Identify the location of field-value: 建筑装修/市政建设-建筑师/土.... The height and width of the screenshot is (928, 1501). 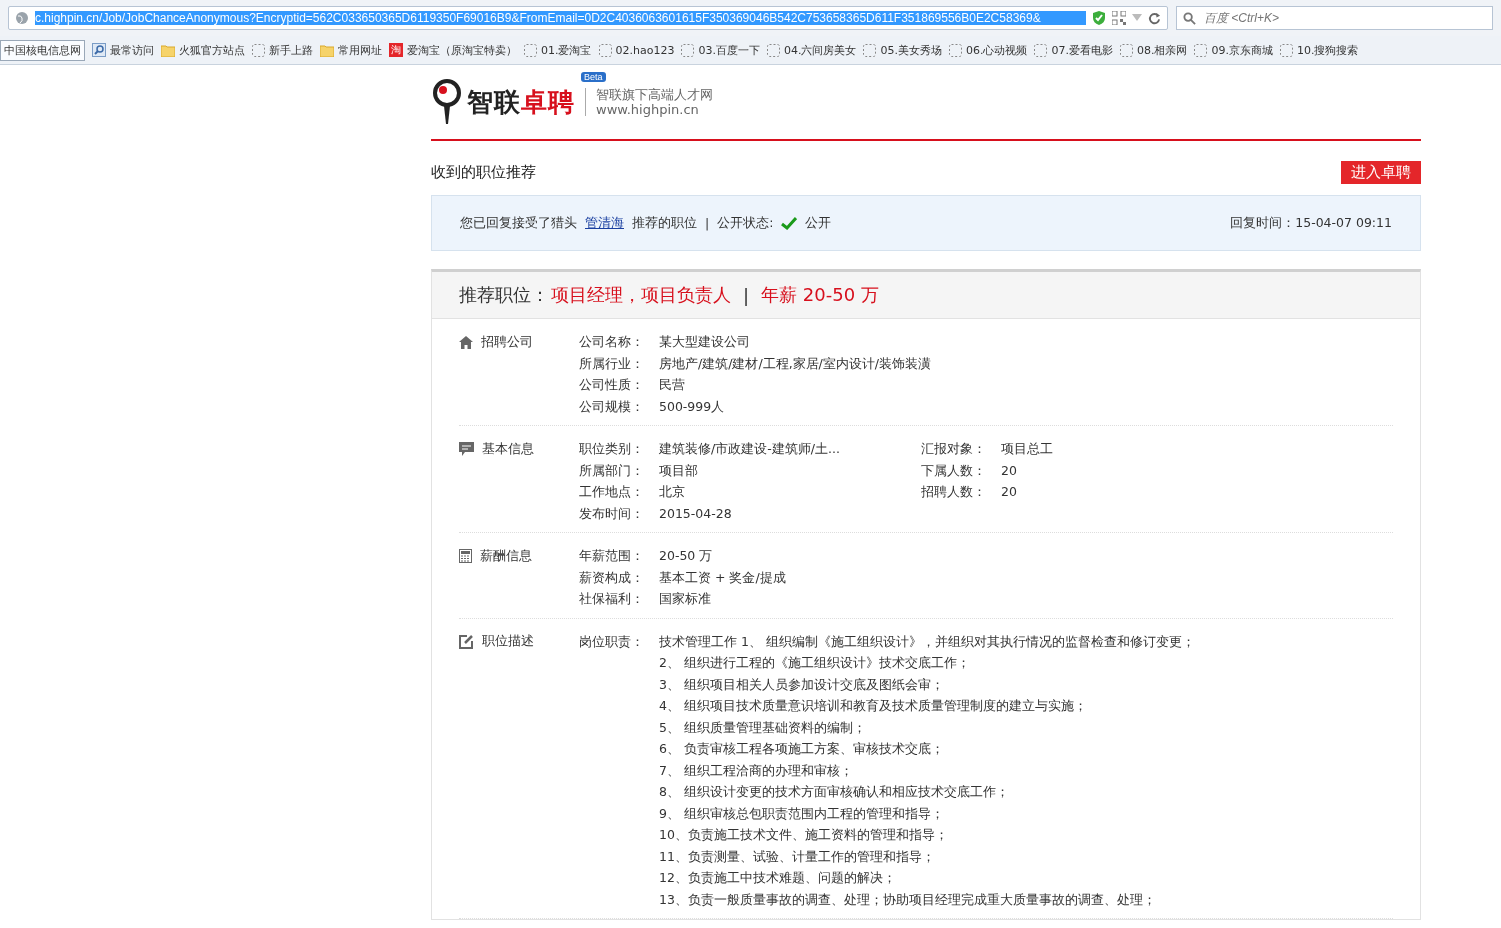
(749, 449).